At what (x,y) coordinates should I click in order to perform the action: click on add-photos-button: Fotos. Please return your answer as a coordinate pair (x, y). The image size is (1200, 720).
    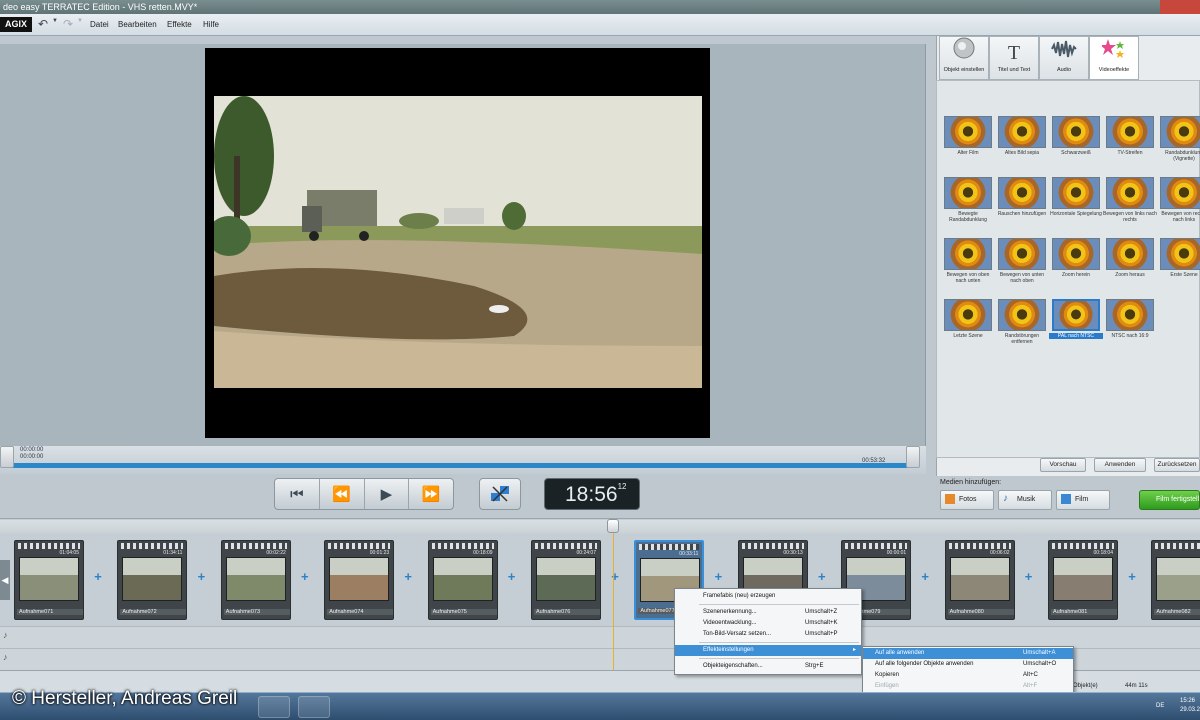
    Looking at the image, I should click on (967, 500).